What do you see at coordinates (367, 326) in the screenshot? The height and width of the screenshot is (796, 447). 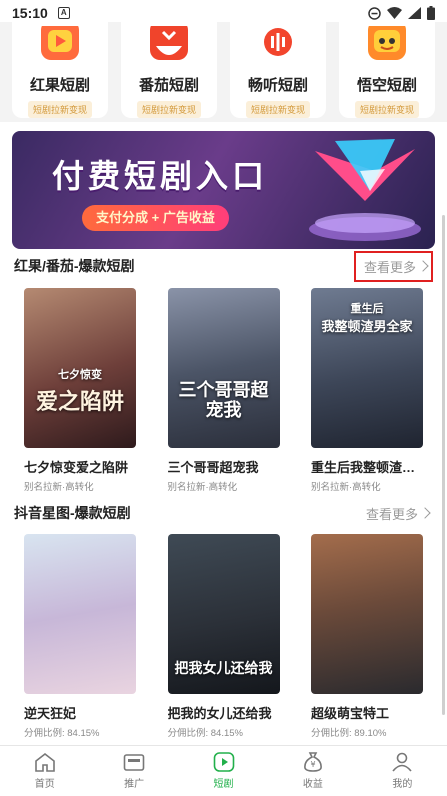 I see `poster-title: 我整顿渣男全家` at bounding box center [367, 326].